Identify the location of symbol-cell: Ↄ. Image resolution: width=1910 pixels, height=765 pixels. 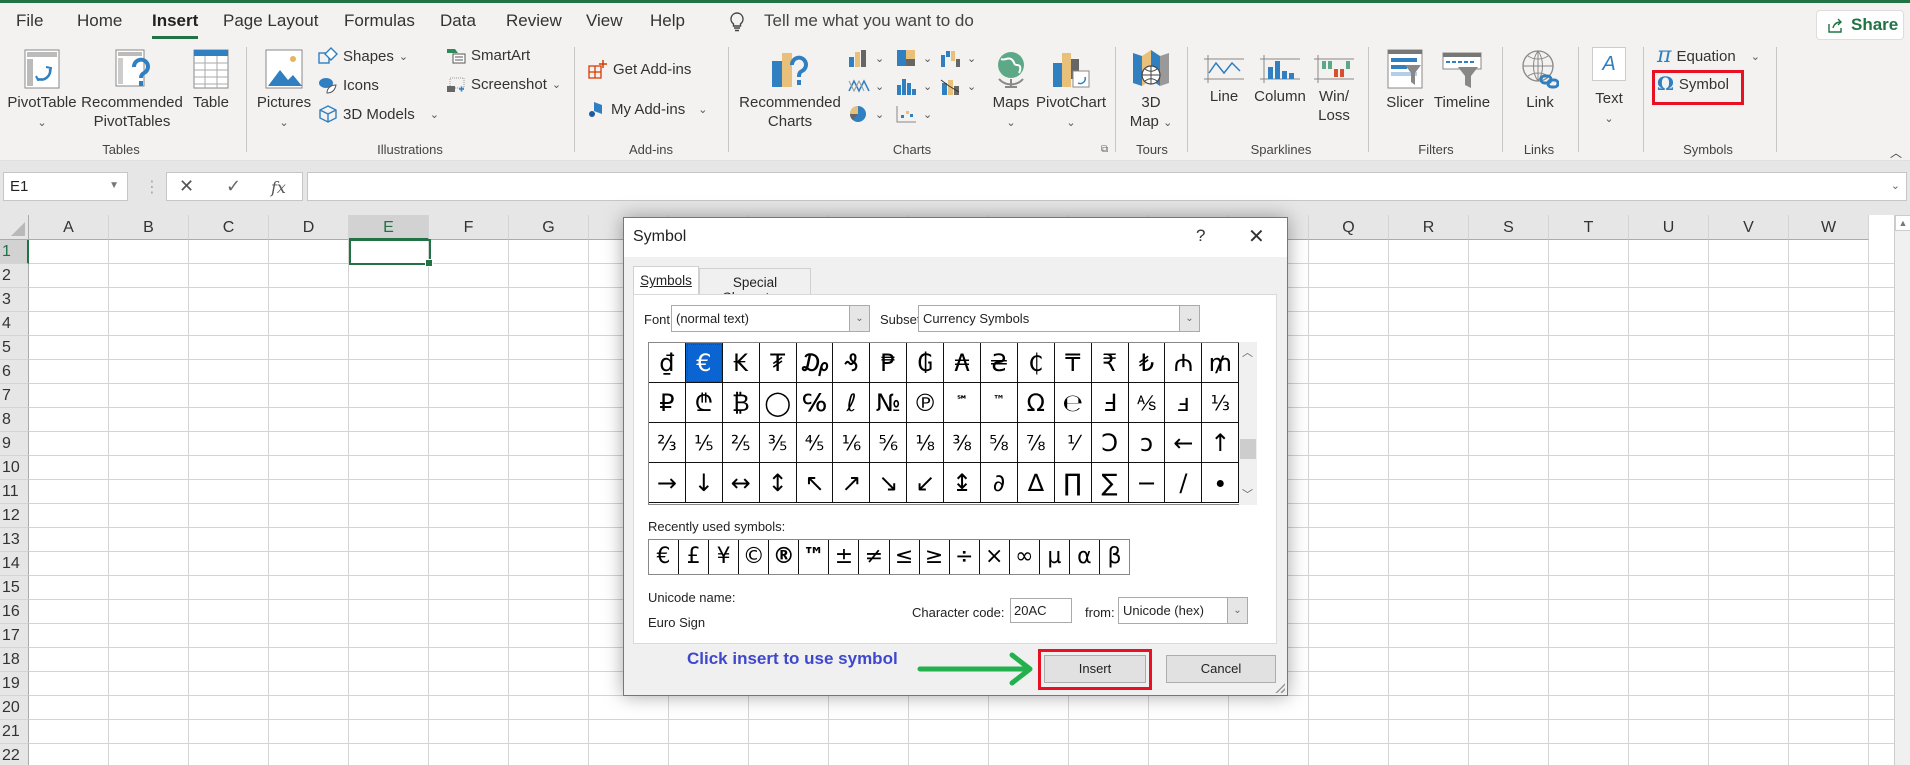
(1110, 443).